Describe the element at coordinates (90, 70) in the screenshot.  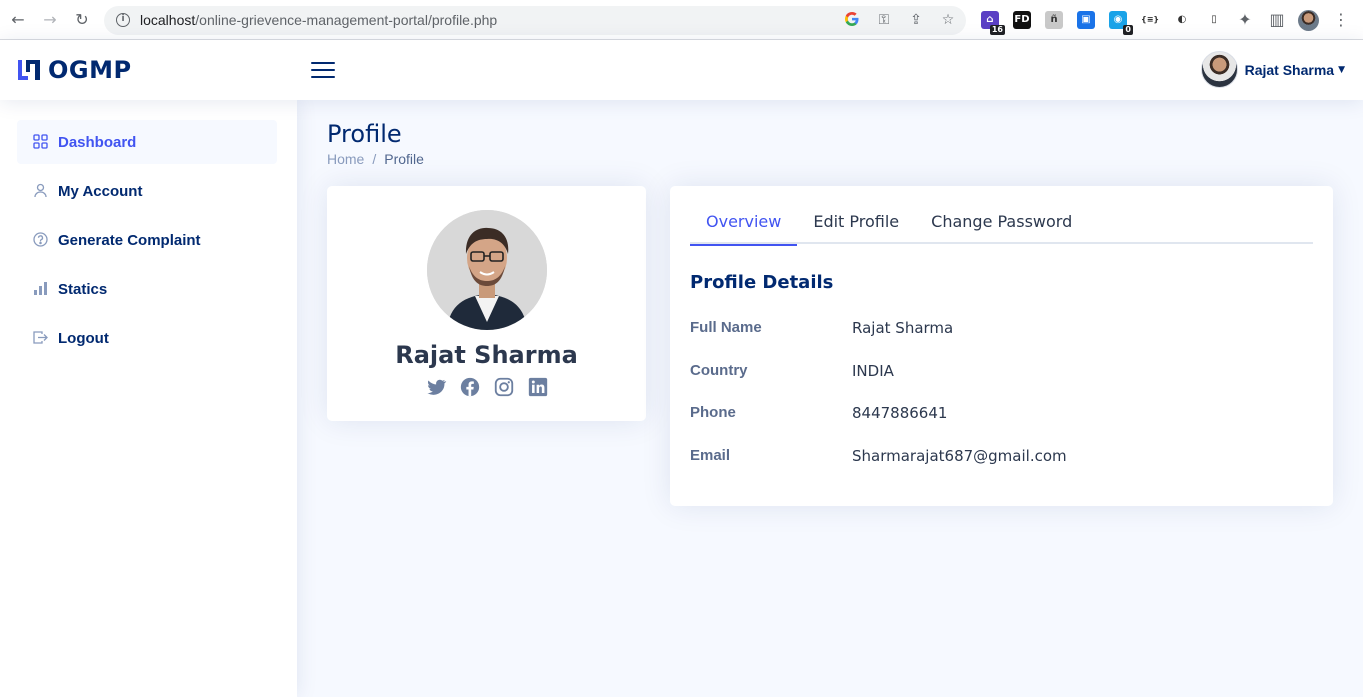
I see `logo-text: OGMP` at that location.